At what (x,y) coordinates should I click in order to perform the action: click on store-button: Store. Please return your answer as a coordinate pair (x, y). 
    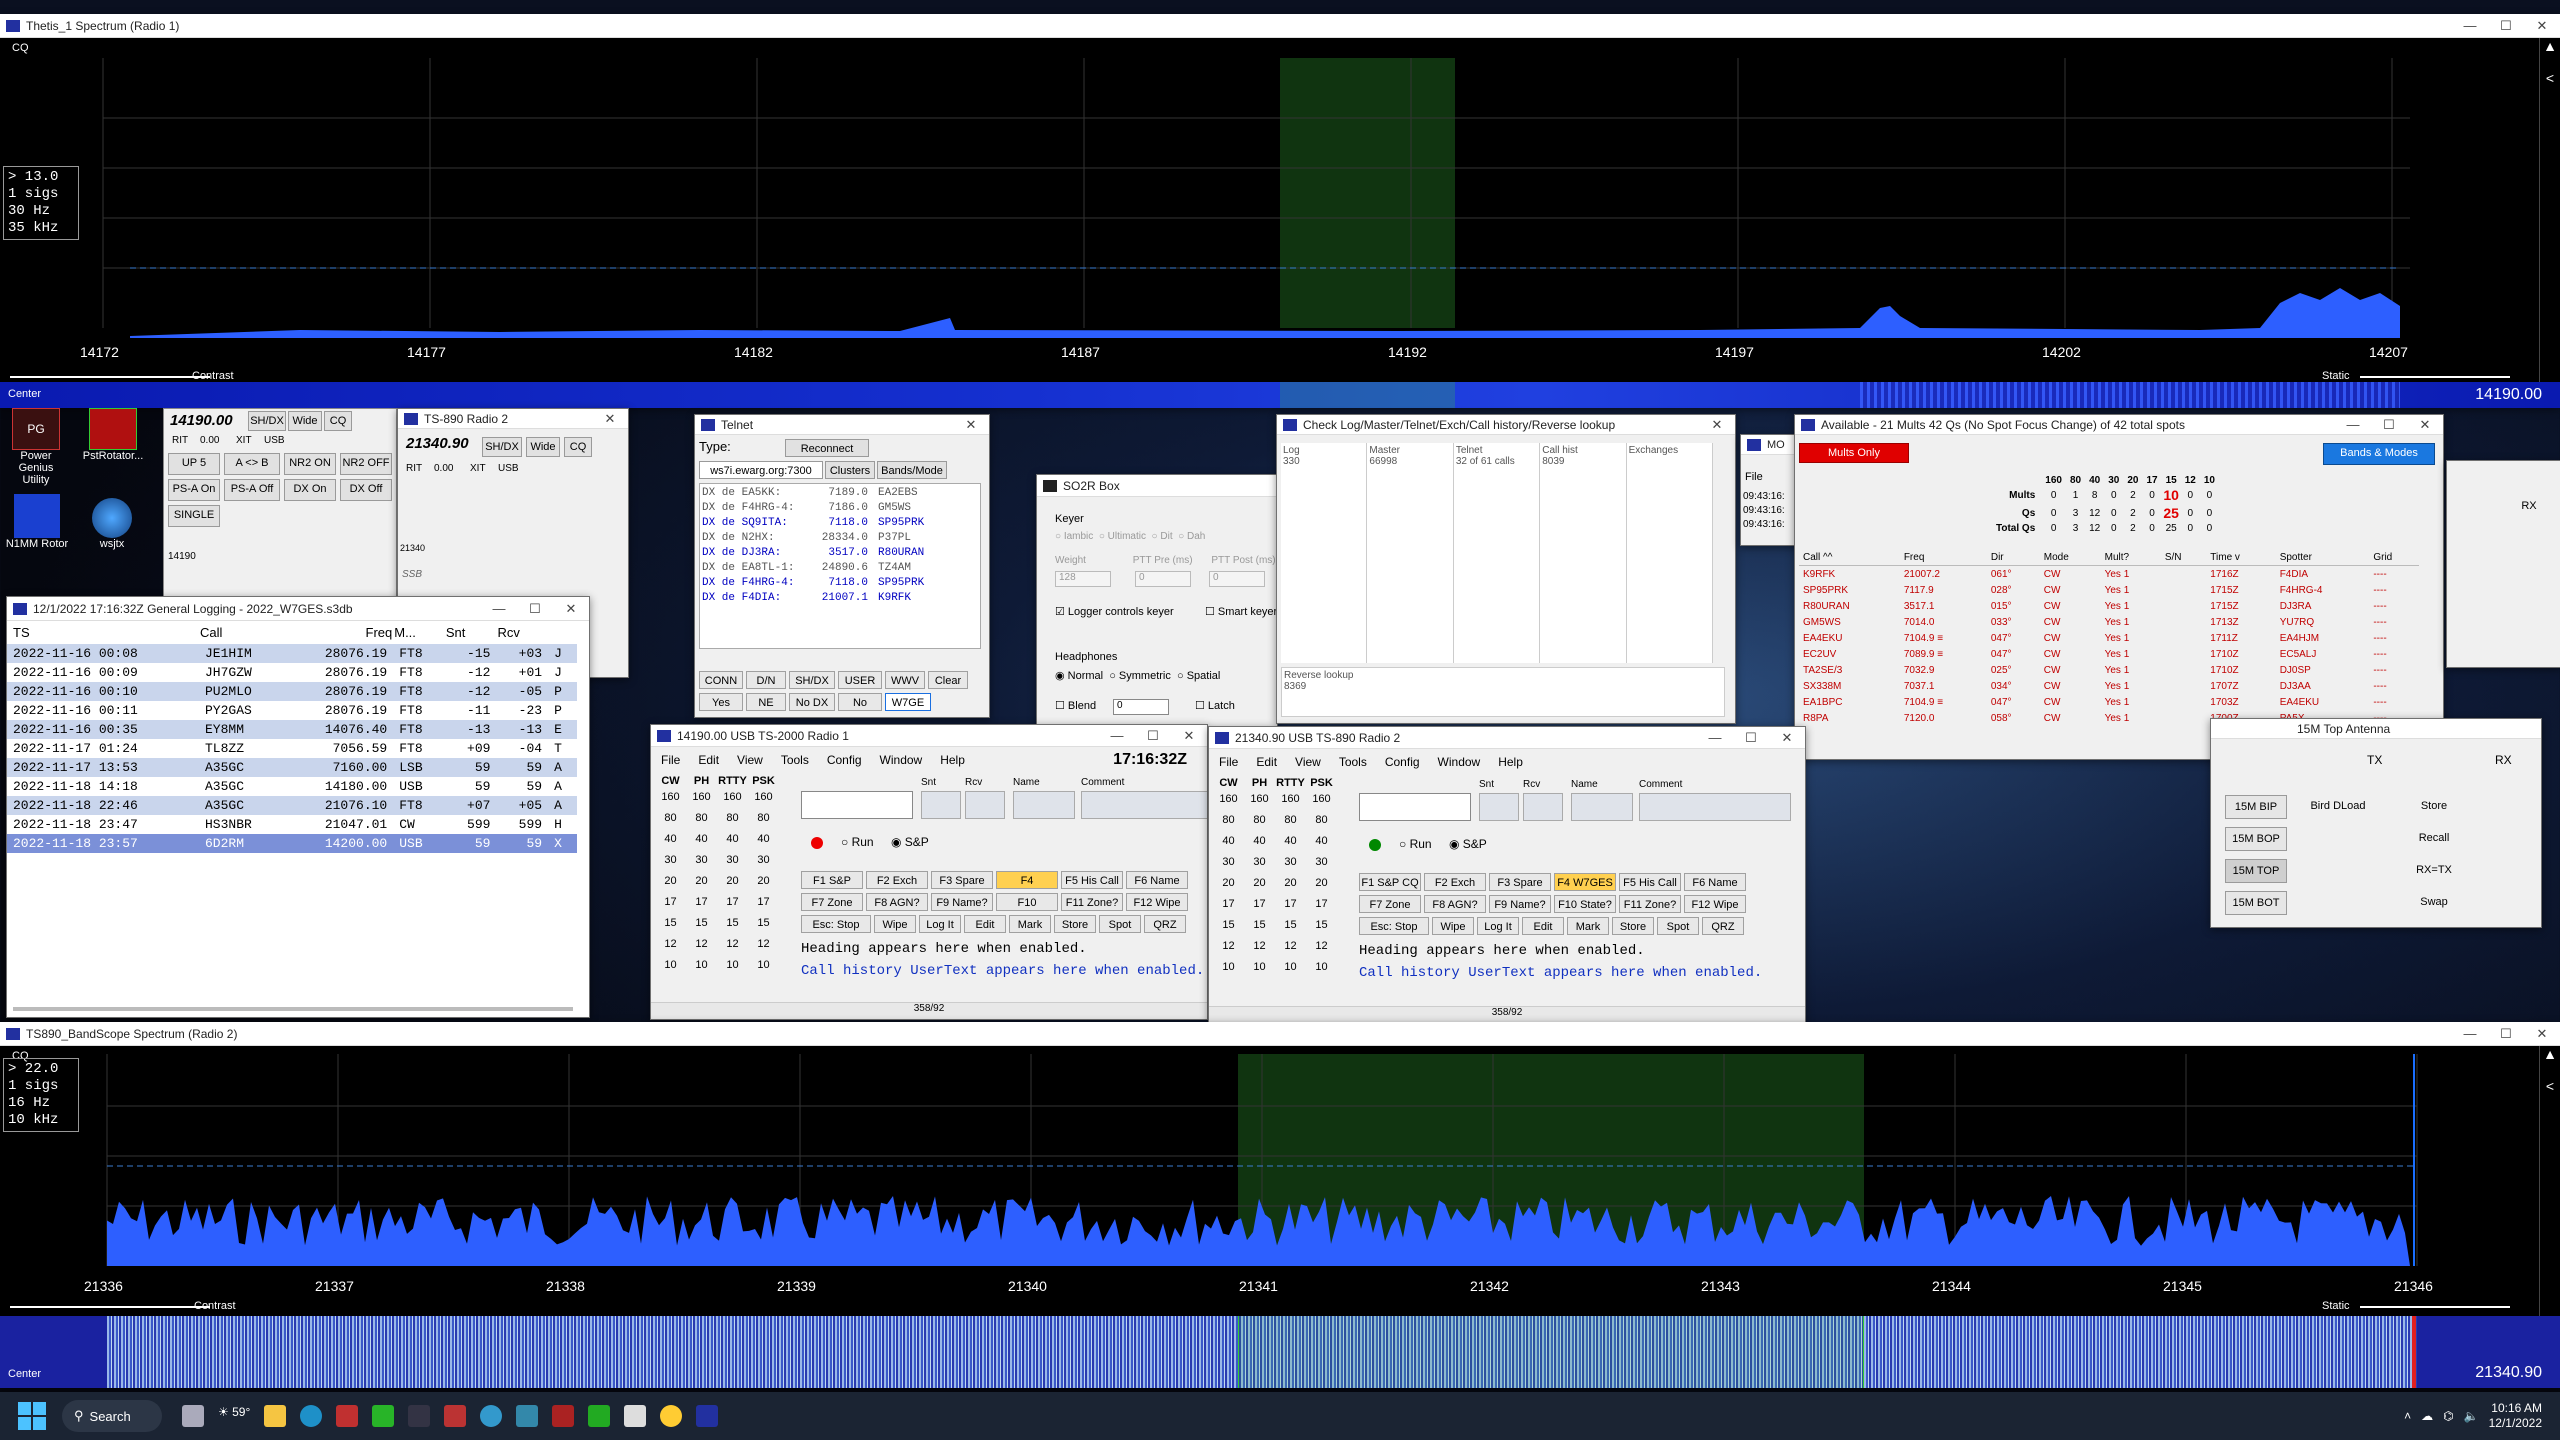
    Looking at the image, I should click on (2434, 807).